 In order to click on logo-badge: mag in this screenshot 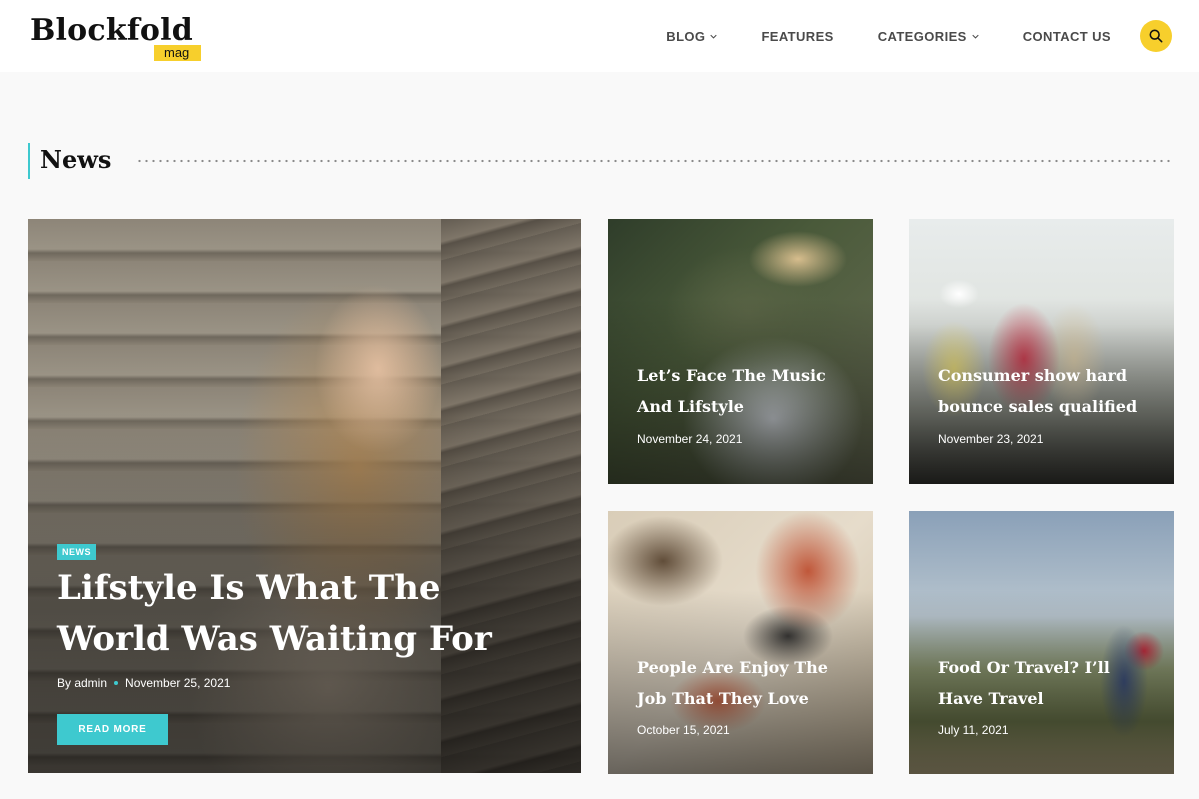, I will do `click(178, 53)`.